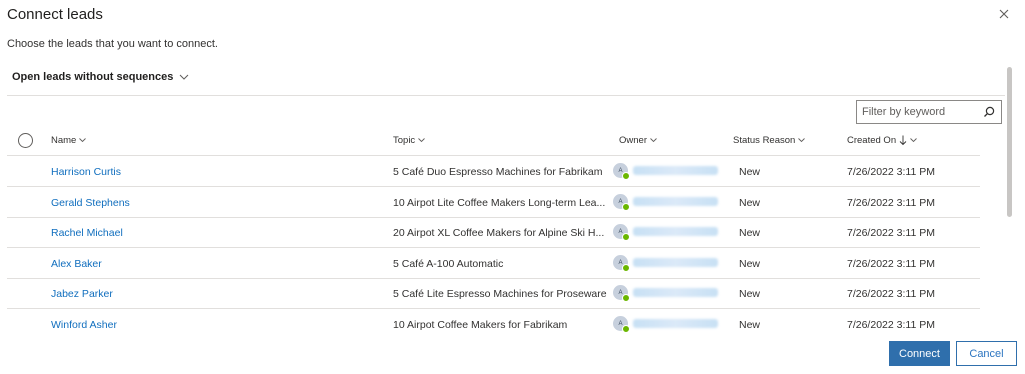 This screenshot has height=374, width=1025. Describe the element at coordinates (448, 264) in the screenshot. I see `lead-topic: 5 Café A-100 Automatic` at that location.